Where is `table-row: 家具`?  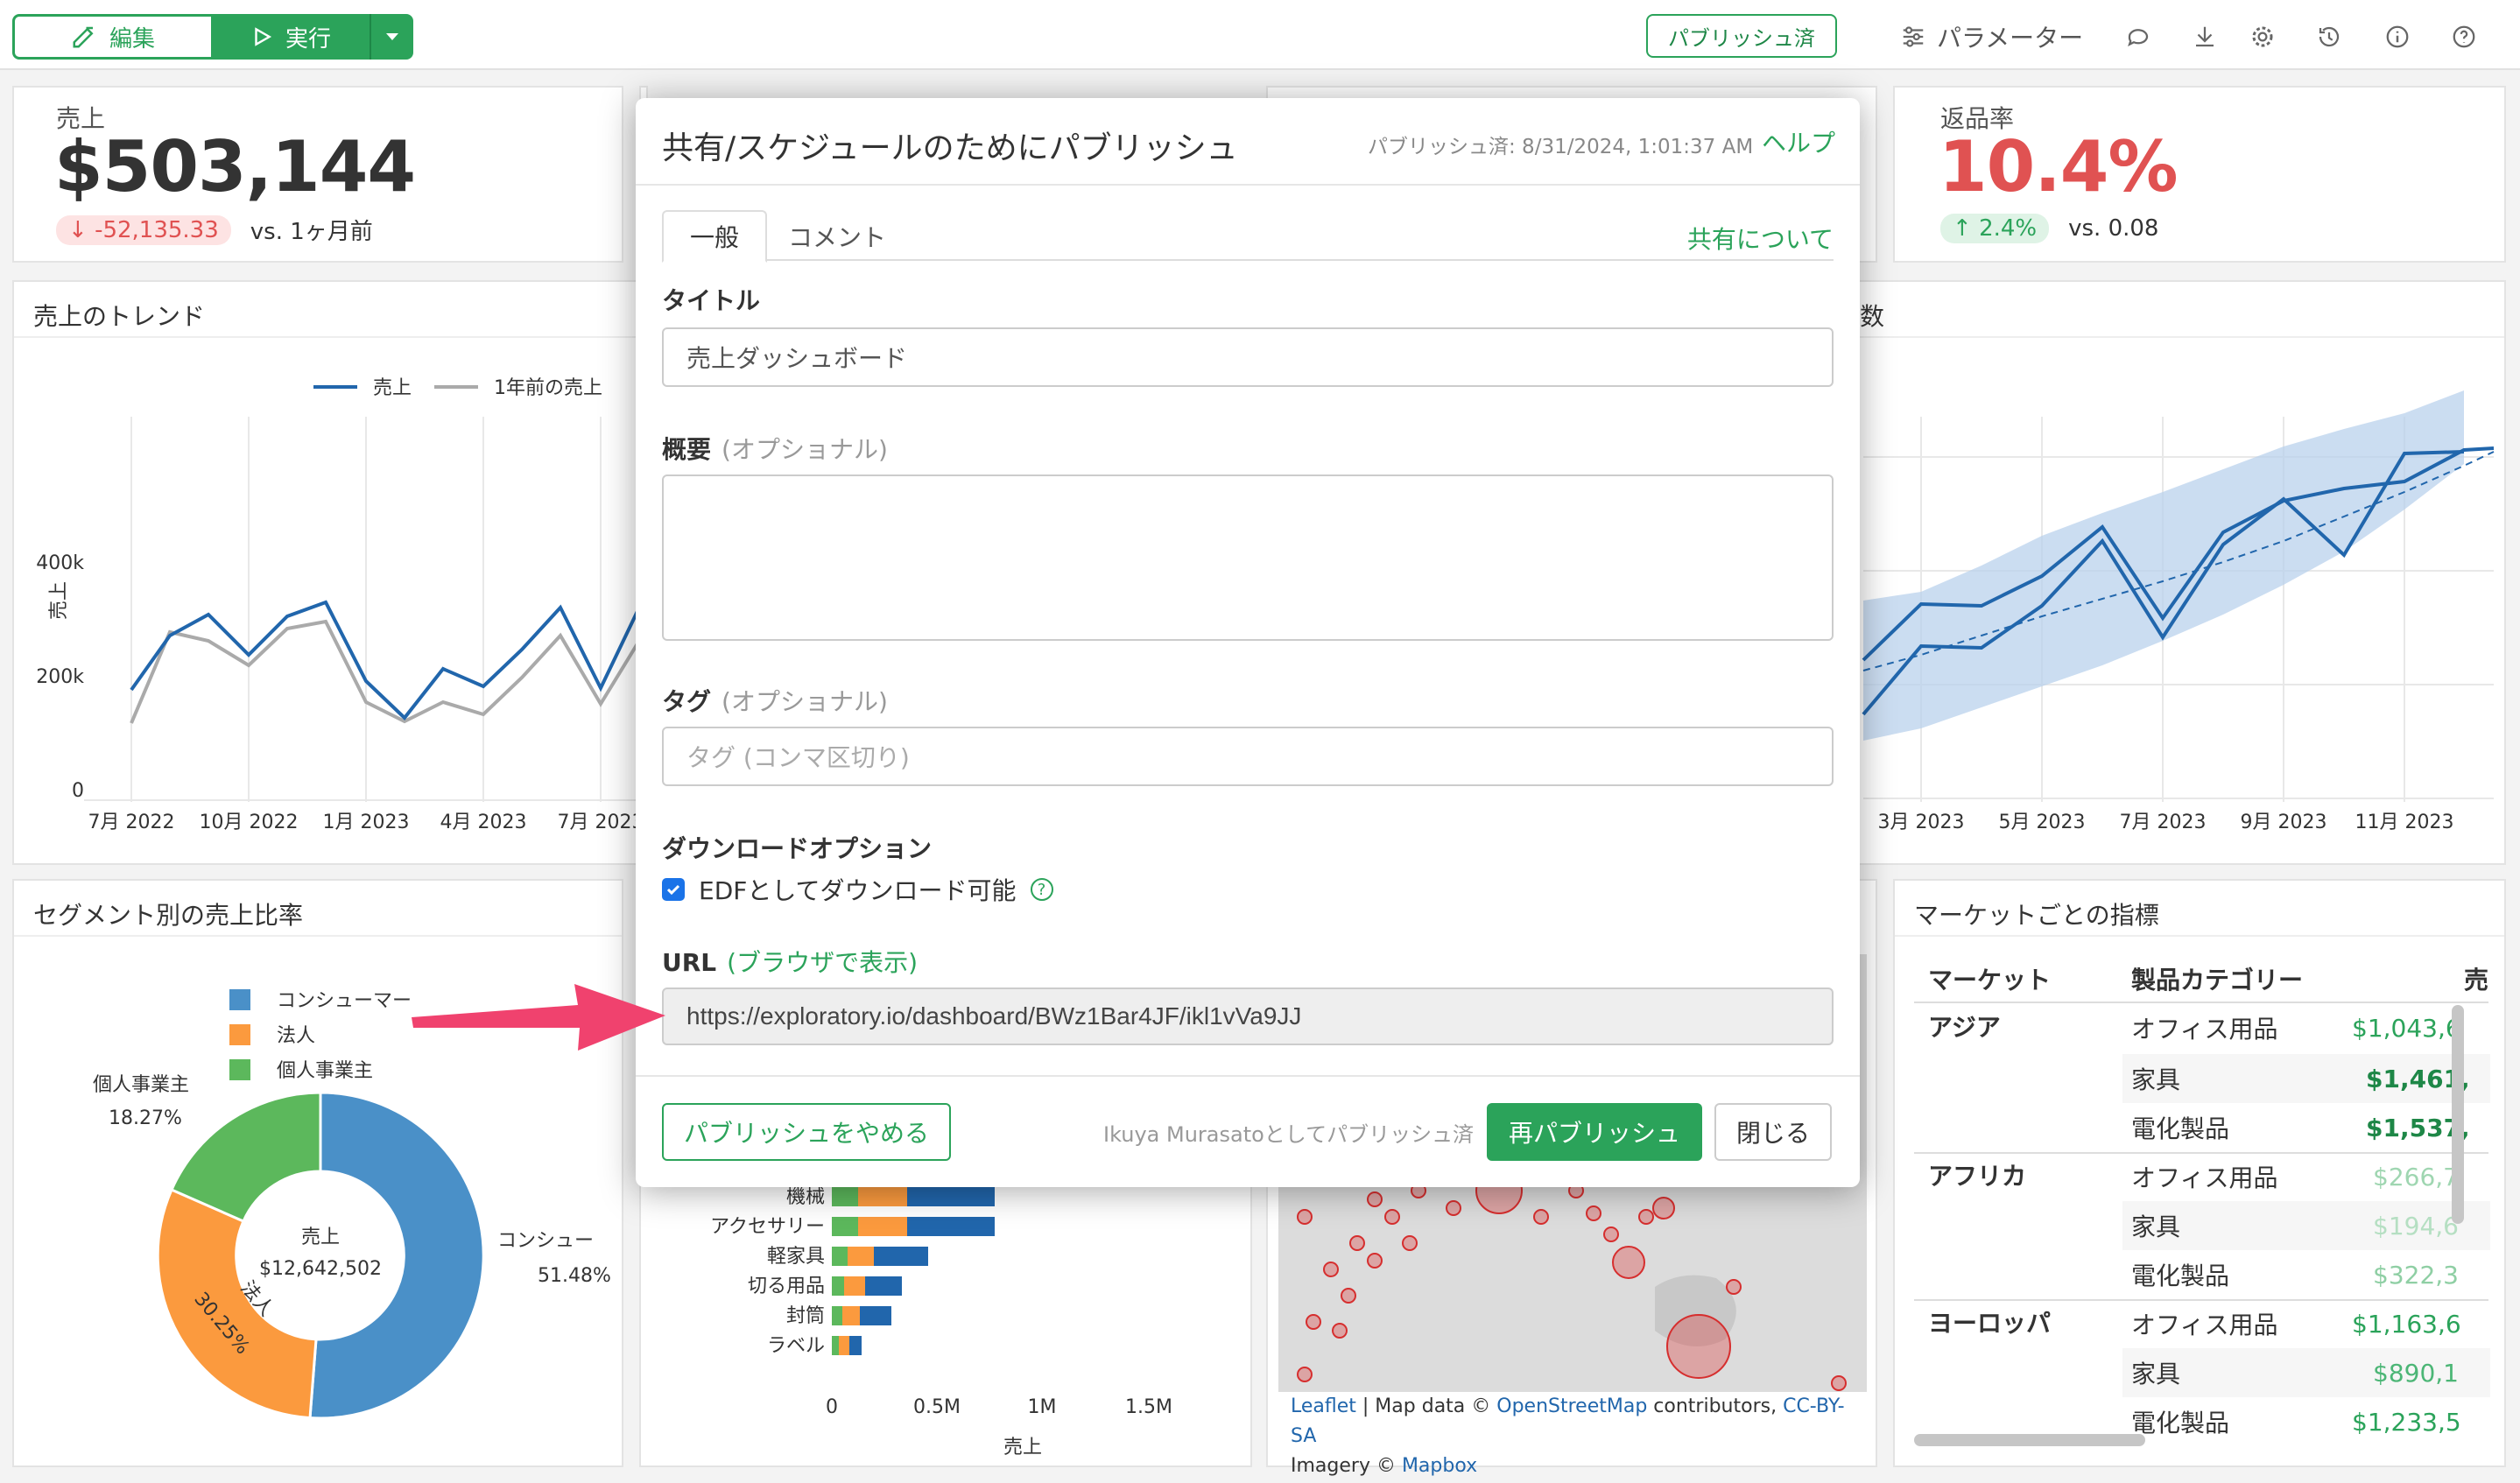
table-row: 家具 is located at coordinates (2156, 1079).